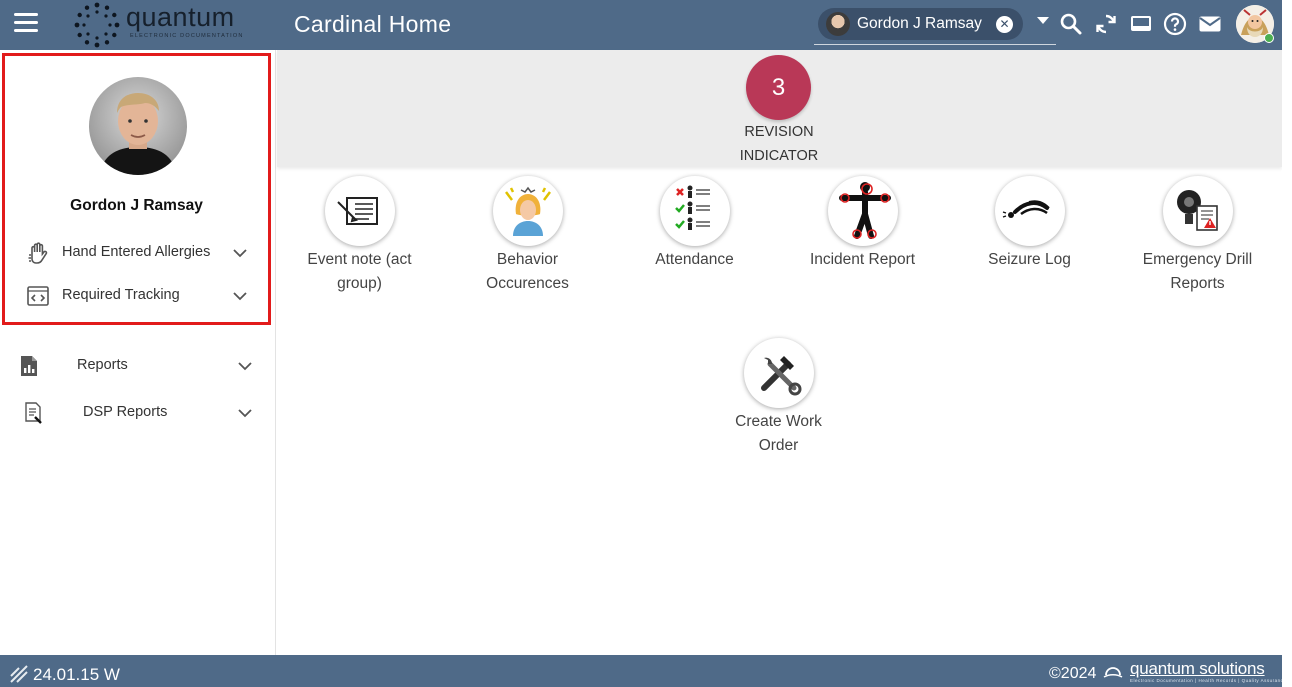 This screenshot has height=687, width=1292. I want to click on sidebar-item-required-tracking: Required Tracking, so click(143, 296).